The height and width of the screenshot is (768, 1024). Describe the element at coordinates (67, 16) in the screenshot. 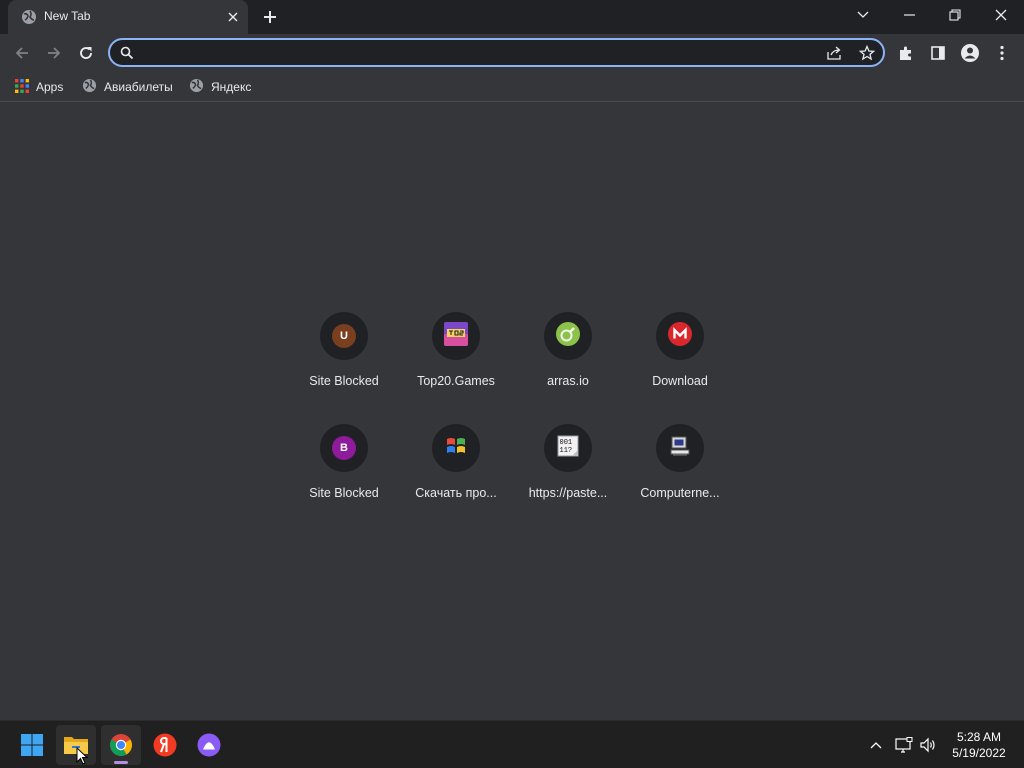

I see `tab-title: New Tab` at that location.